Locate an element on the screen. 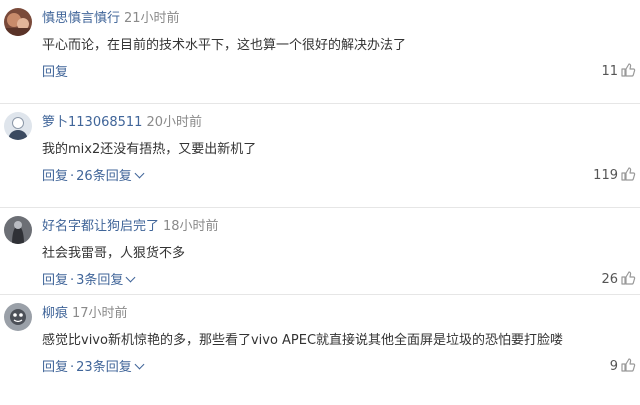 This screenshot has width=640, height=405. comment-text: 我的mix2还没有捂热，又要出新机了 is located at coordinates (149, 149).